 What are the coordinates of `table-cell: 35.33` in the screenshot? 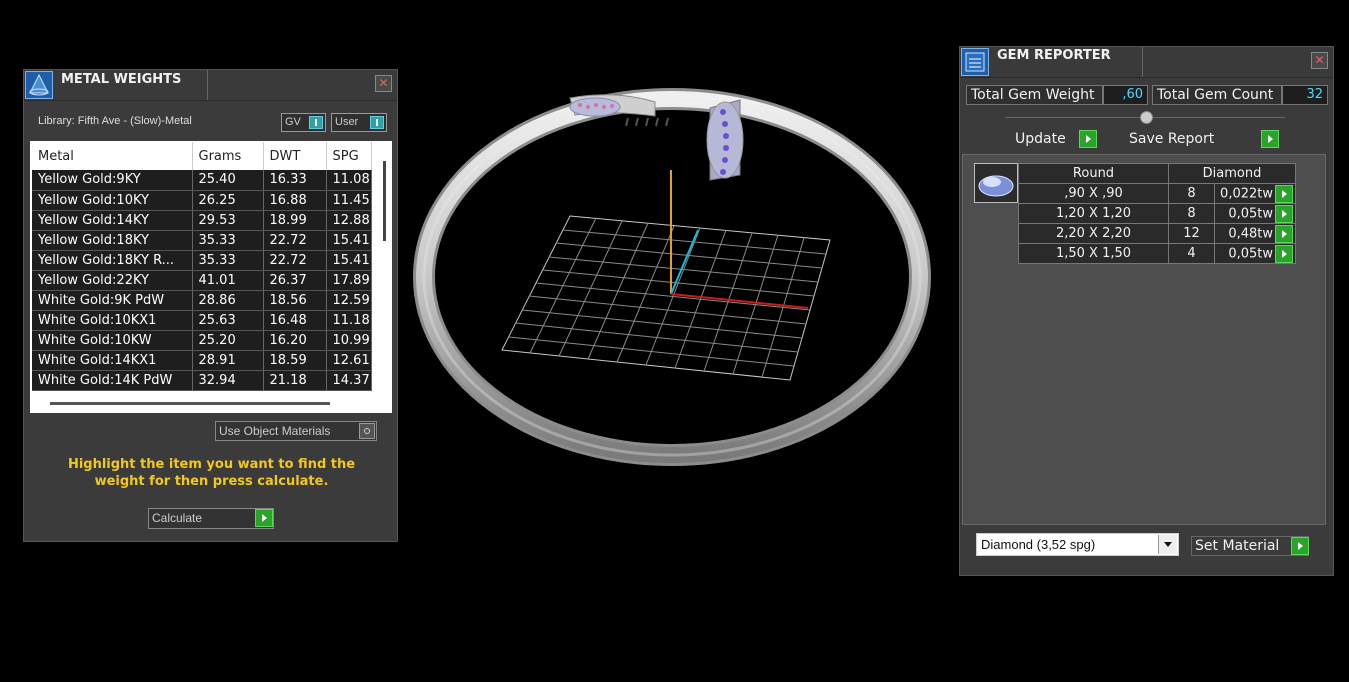 It's located at (228, 240).